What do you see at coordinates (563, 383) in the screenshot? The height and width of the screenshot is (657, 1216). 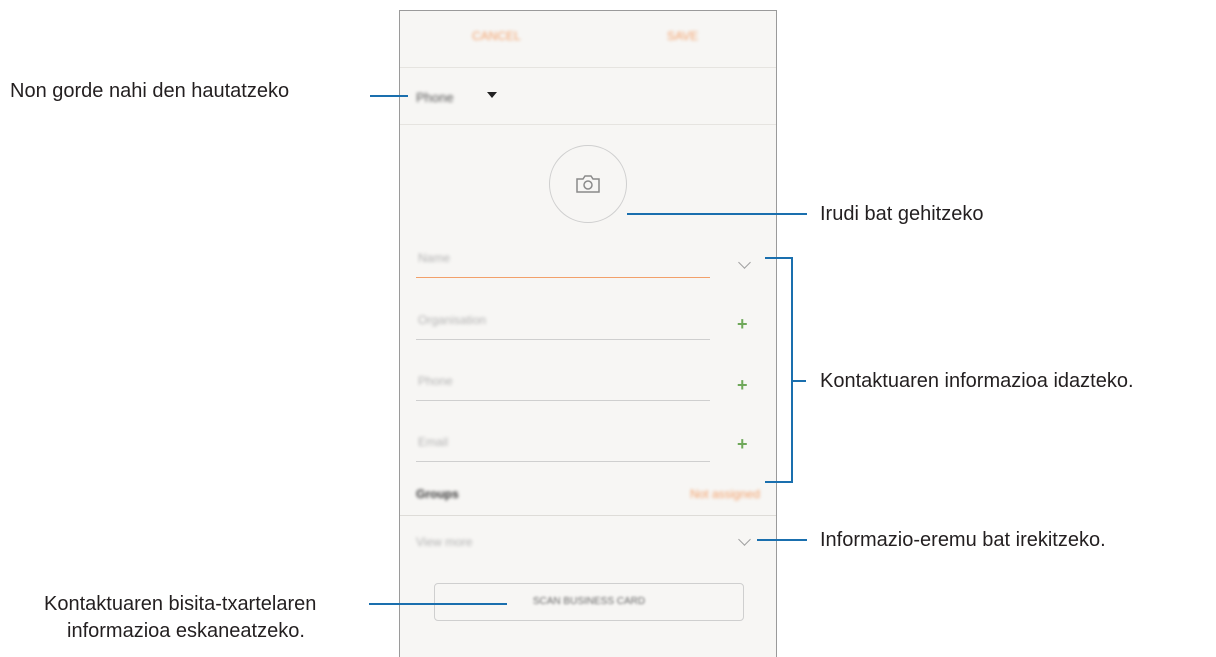 I see `phone-field: Phone` at bounding box center [563, 383].